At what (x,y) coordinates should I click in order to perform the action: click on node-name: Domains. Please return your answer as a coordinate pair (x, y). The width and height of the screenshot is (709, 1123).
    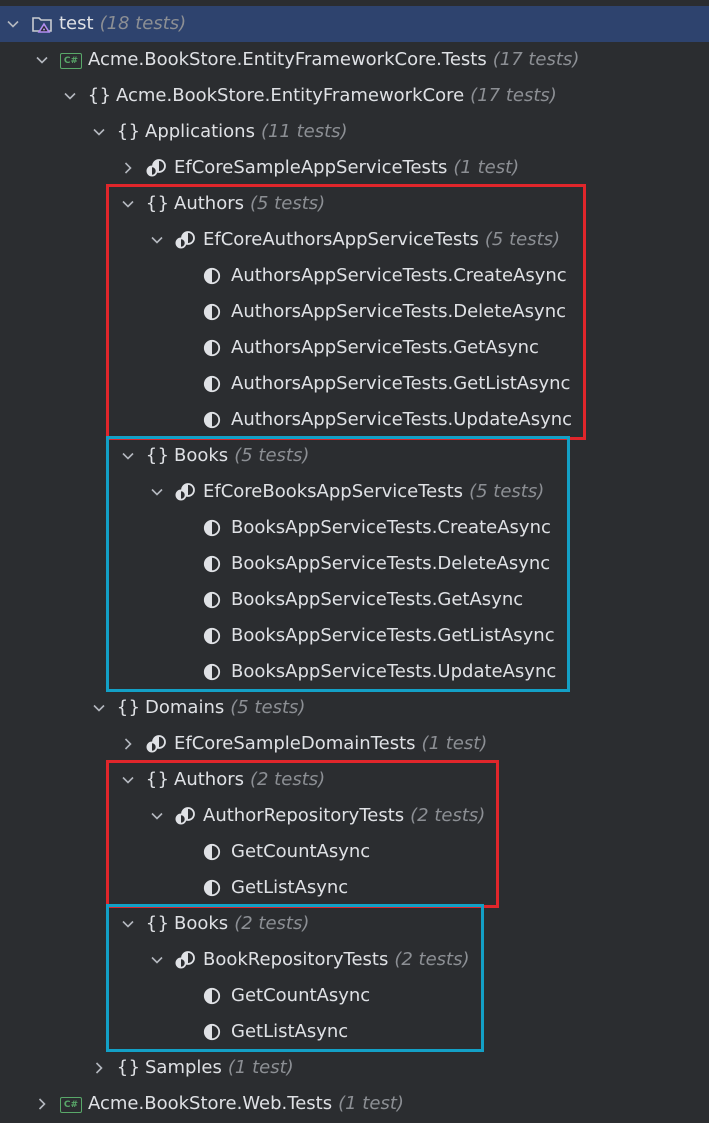
    Looking at the image, I should click on (185, 707).